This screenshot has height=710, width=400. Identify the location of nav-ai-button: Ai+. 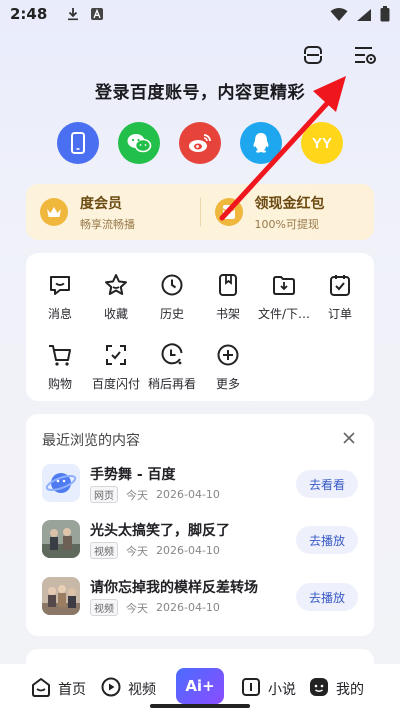
(200, 686).